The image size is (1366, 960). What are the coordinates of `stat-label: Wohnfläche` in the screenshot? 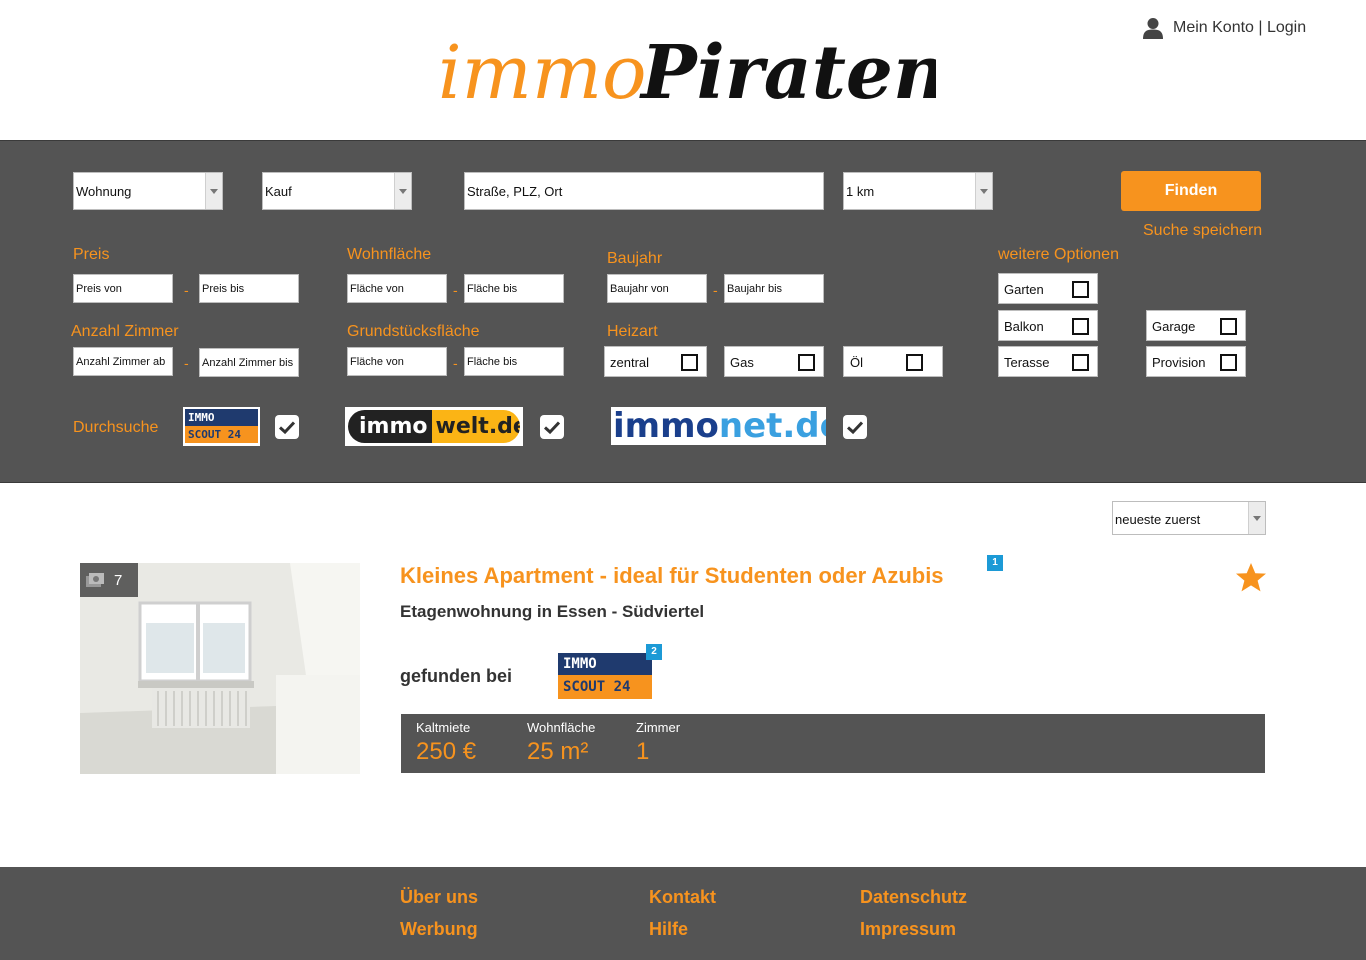 It's located at (561, 727).